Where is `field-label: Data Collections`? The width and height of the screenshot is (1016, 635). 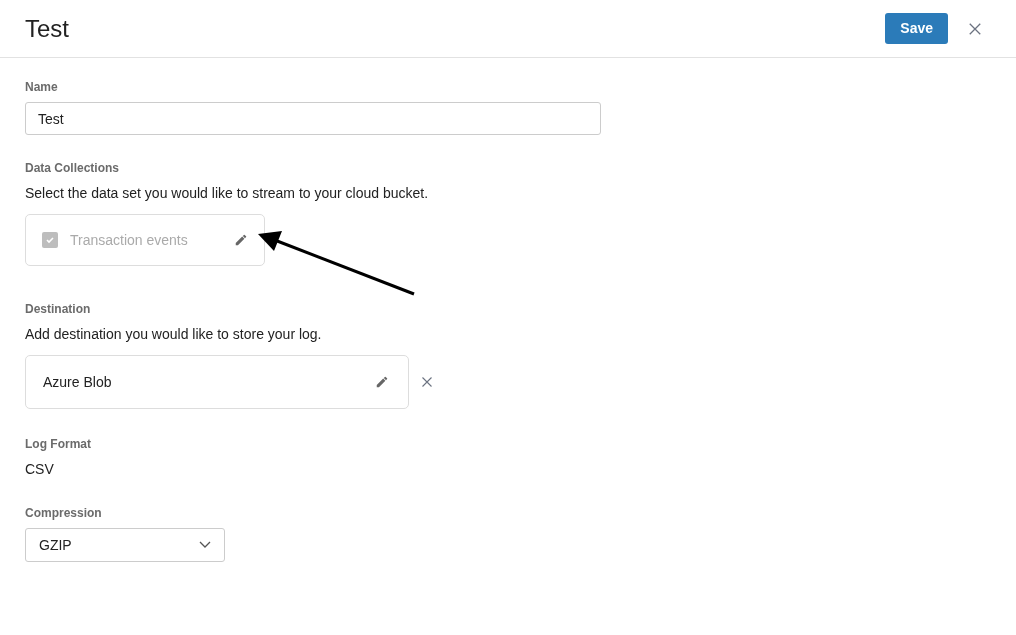
field-label: Data Collections is located at coordinates (73, 168).